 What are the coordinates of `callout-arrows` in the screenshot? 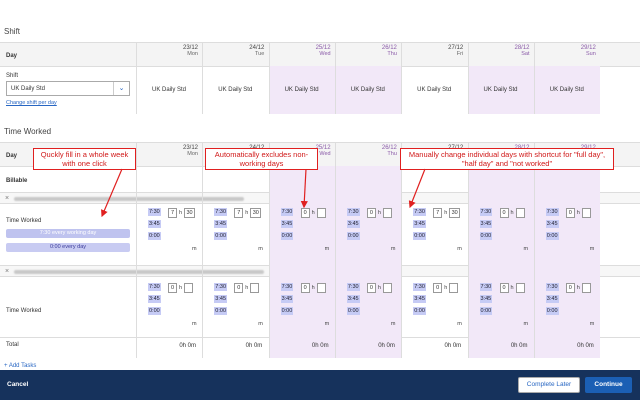 It's located at (263, 193).